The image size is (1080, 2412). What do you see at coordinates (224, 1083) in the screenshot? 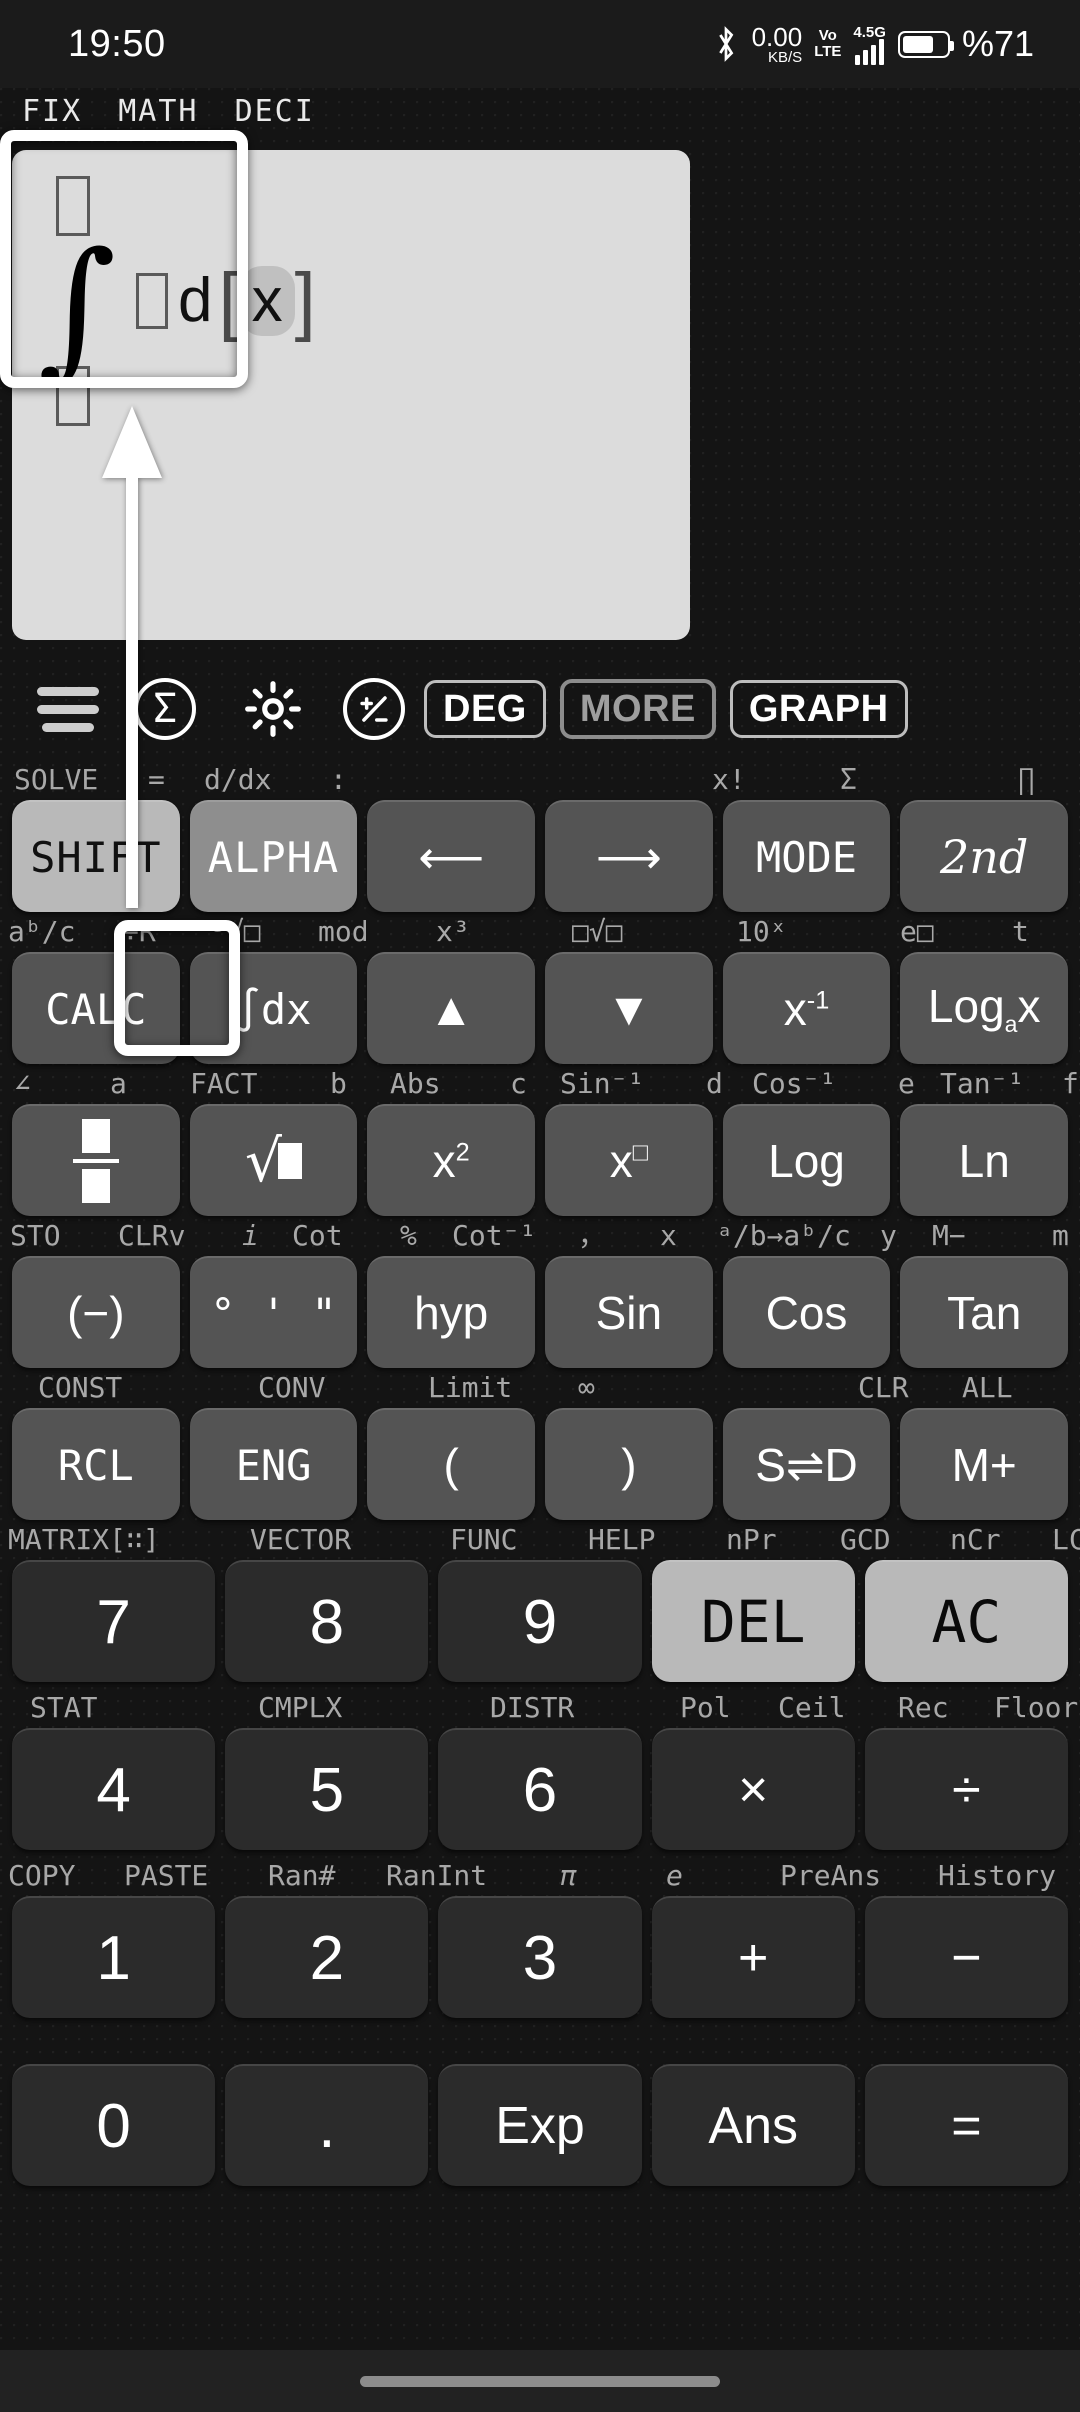
I see `key-sublabel: FACT` at bounding box center [224, 1083].